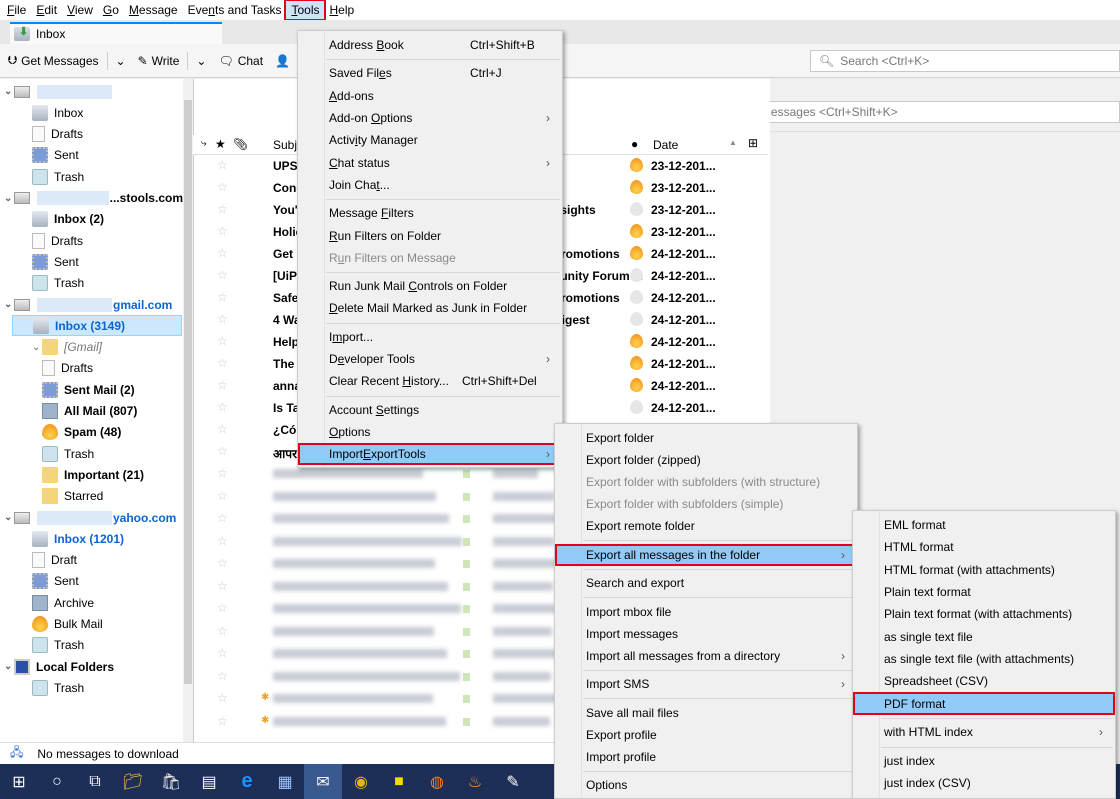  What do you see at coordinates (361, 781) in the screenshot?
I see `taskbar-chrome-icon: ◉` at bounding box center [361, 781].